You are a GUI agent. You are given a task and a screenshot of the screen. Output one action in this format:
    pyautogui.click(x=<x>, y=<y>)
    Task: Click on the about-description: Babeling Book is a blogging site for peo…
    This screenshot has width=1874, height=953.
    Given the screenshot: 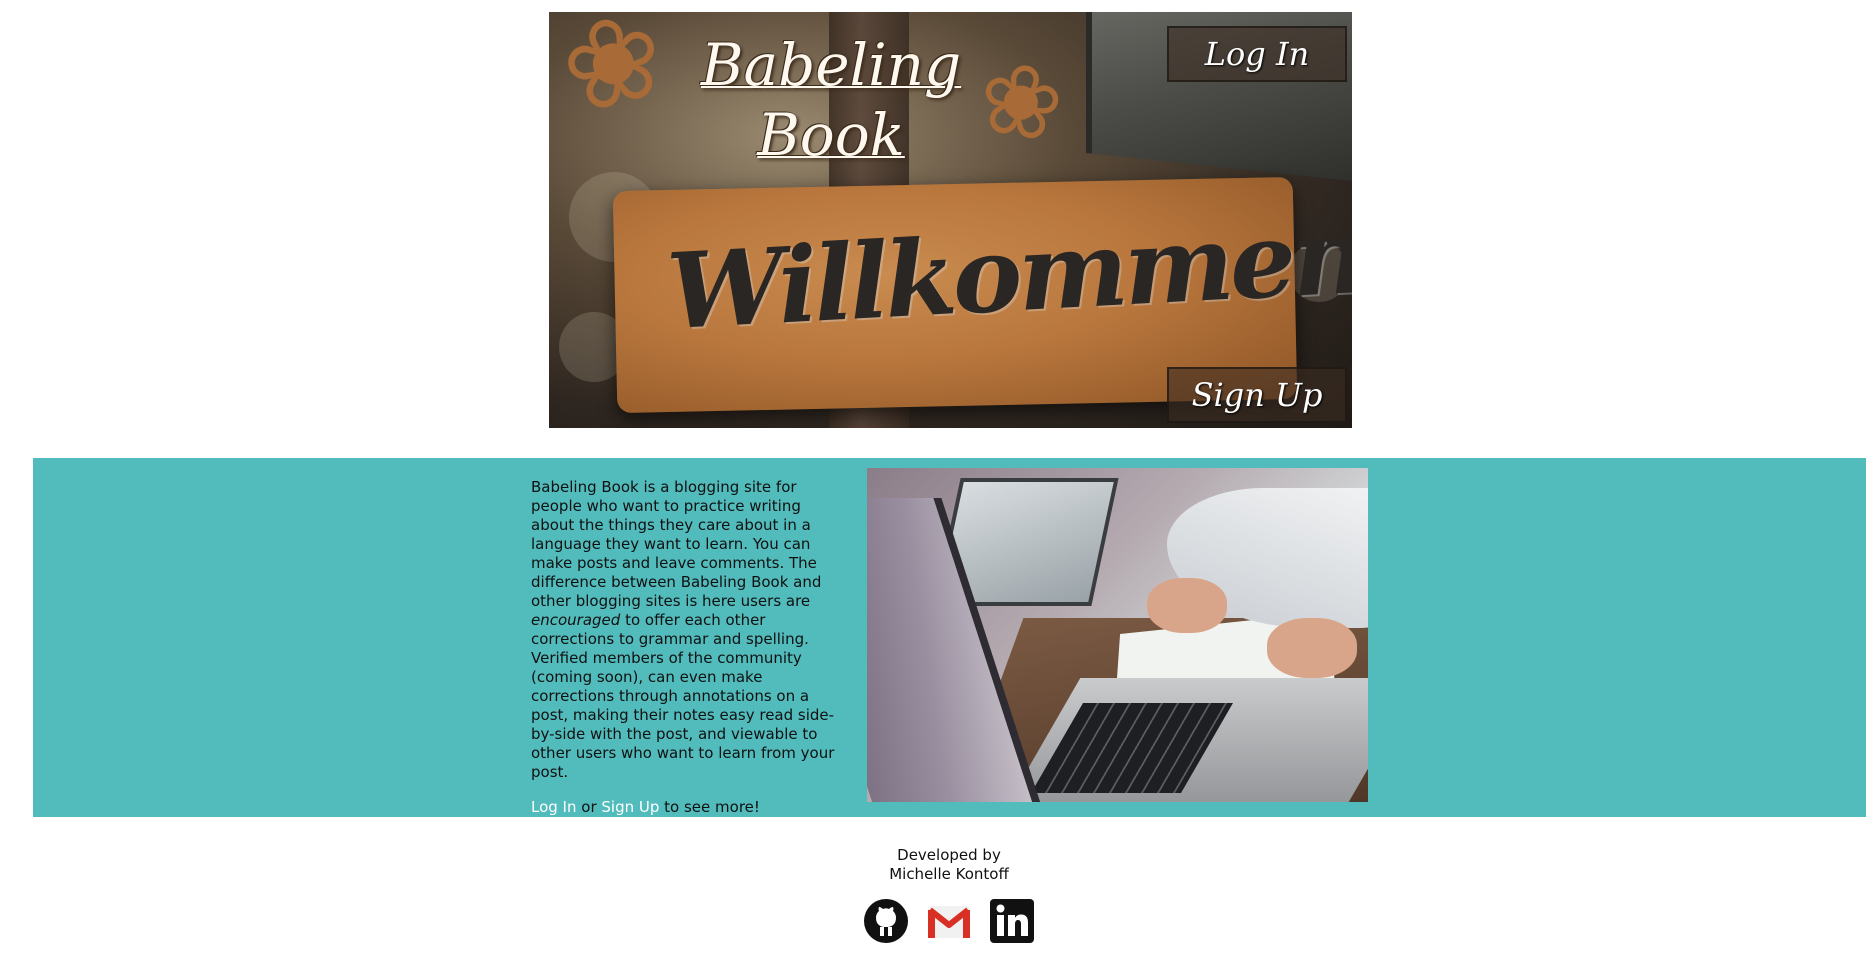 What is the action you would take?
    pyautogui.click(x=689, y=630)
    